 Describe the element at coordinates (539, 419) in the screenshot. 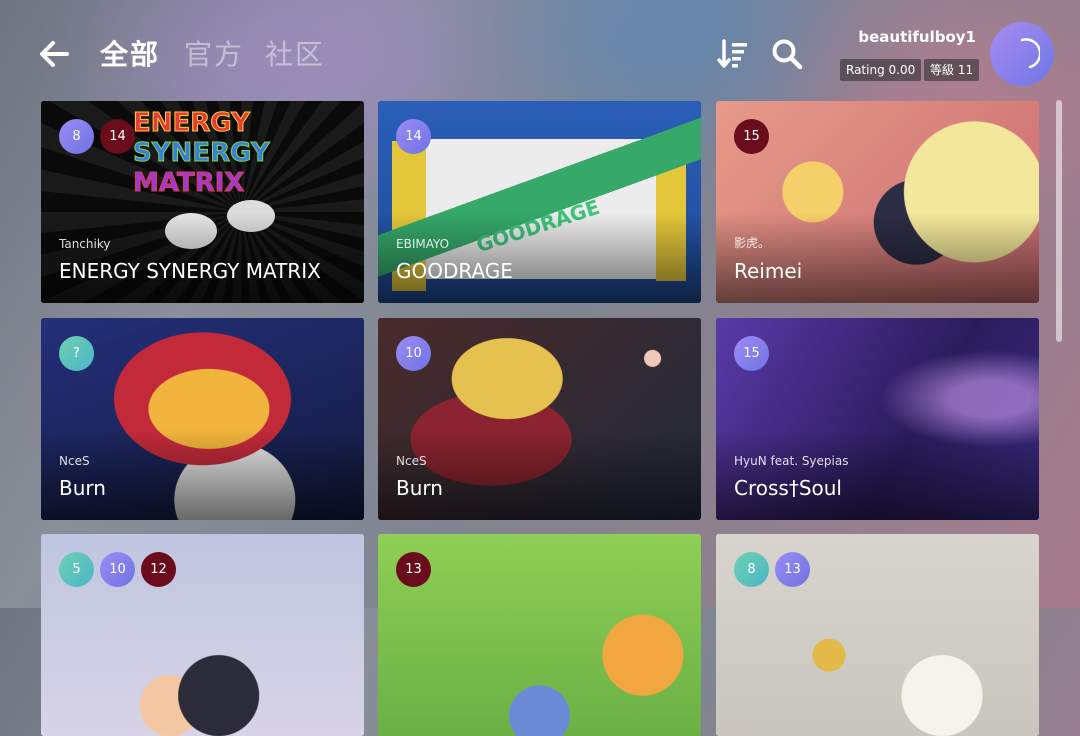

I see `song-card: 10 NceS Burn` at that location.